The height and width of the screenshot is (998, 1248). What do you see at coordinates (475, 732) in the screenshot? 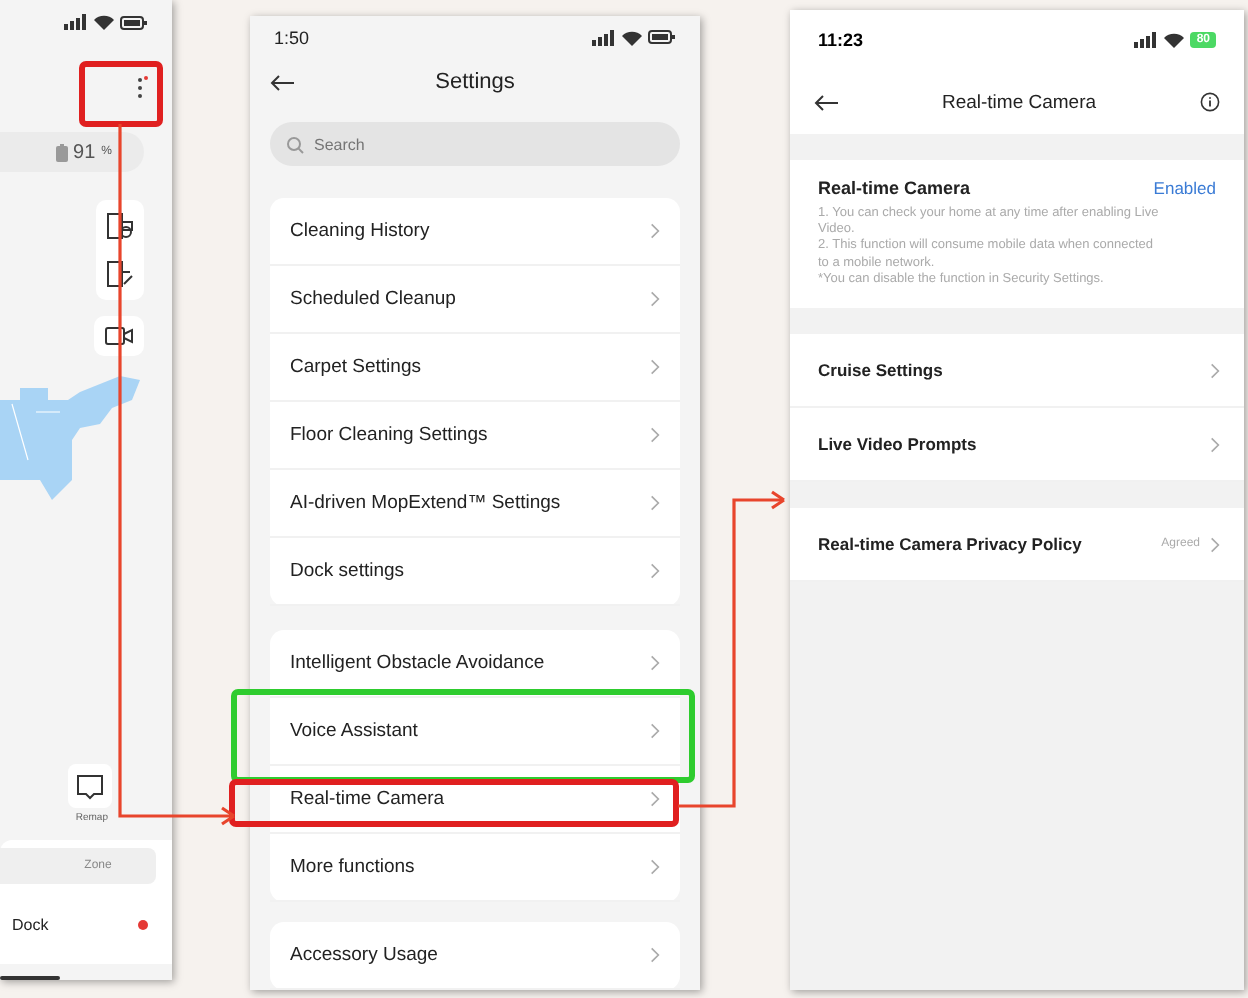
I see `settings-item: Voice Assistant` at bounding box center [475, 732].